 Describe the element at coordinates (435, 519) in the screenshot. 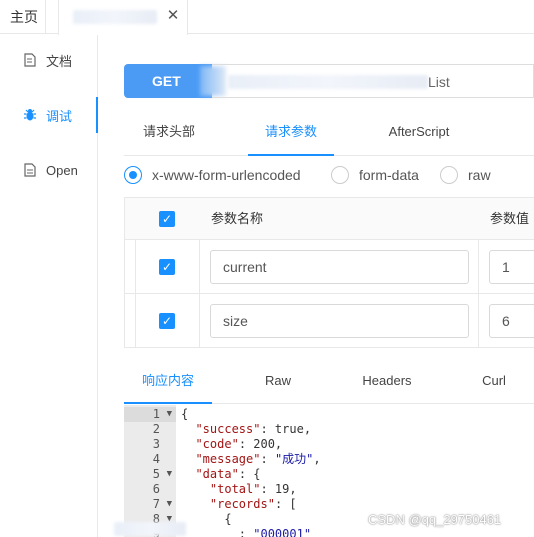

I see `watermark: CSDN @qq_29750461` at that location.